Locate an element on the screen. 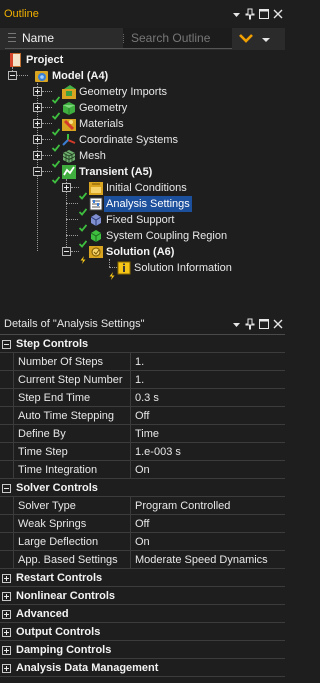  tree-item-label: Model (A4) is located at coordinates (80, 76).